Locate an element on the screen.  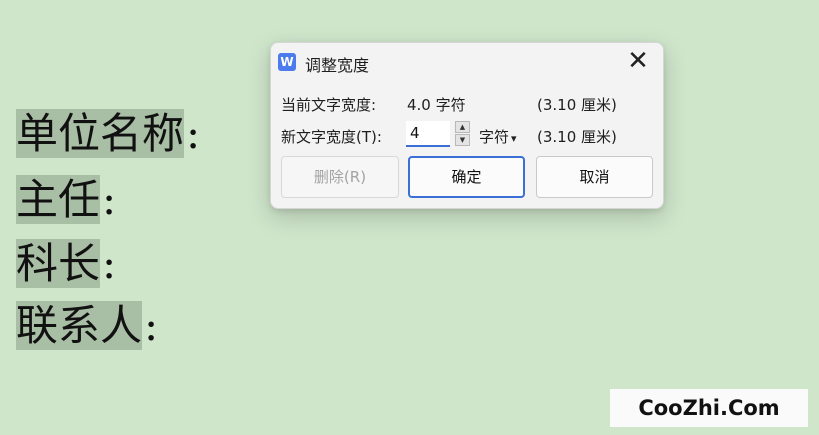
dialog-title: 调整宽度 is located at coordinates (337, 65).